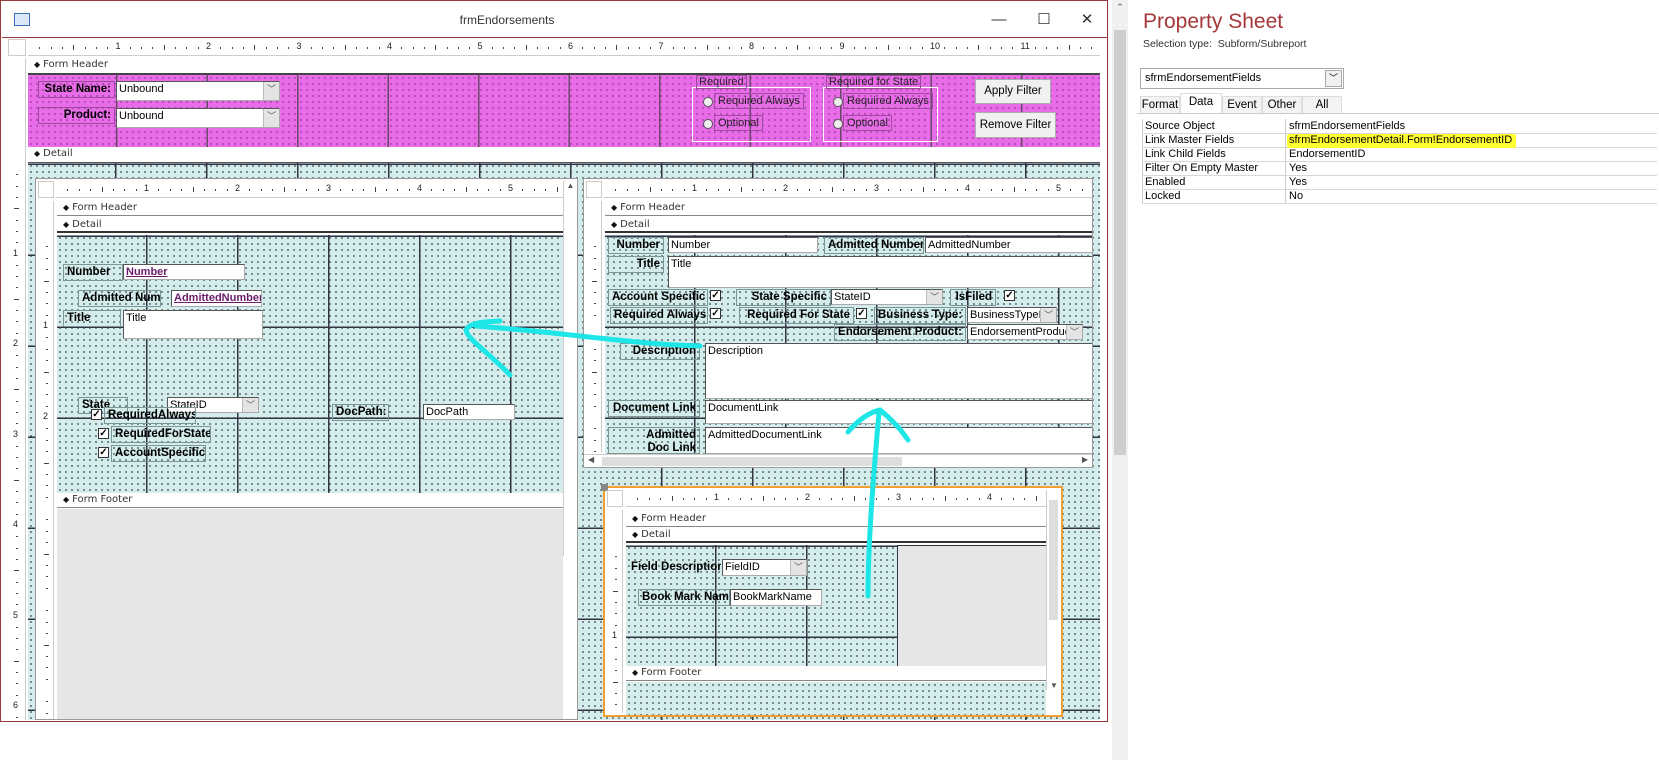 The height and width of the screenshot is (760, 1659). I want to click on annotation-arrow-up, so click(878, 503).